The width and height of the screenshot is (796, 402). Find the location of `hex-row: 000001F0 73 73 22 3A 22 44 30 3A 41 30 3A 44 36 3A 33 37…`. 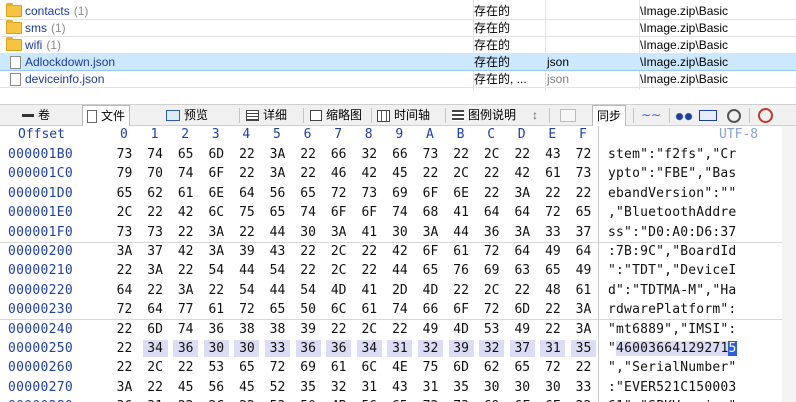

hex-row: 000001F0 73 73 22 3A 22 44 30 3A 41 30 3A 44 36 3A 33 37… is located at coordinates (398, 232).